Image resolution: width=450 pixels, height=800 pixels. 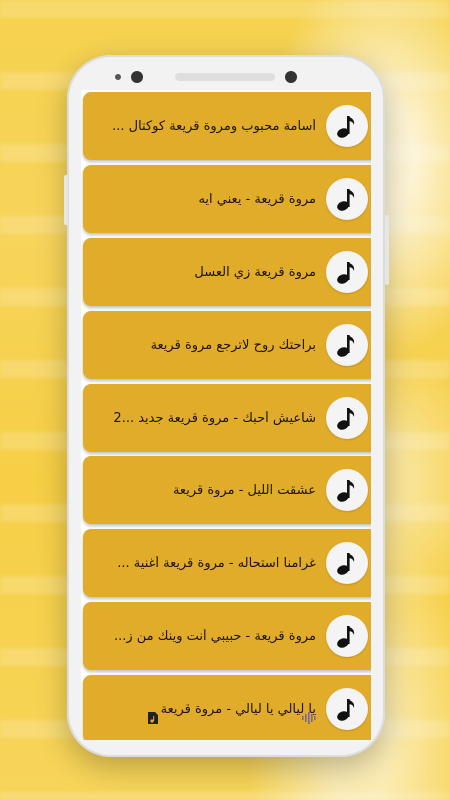 I want to click on song-item: عشقت الليل - مروة قريعة, so click(x=227, y=490).